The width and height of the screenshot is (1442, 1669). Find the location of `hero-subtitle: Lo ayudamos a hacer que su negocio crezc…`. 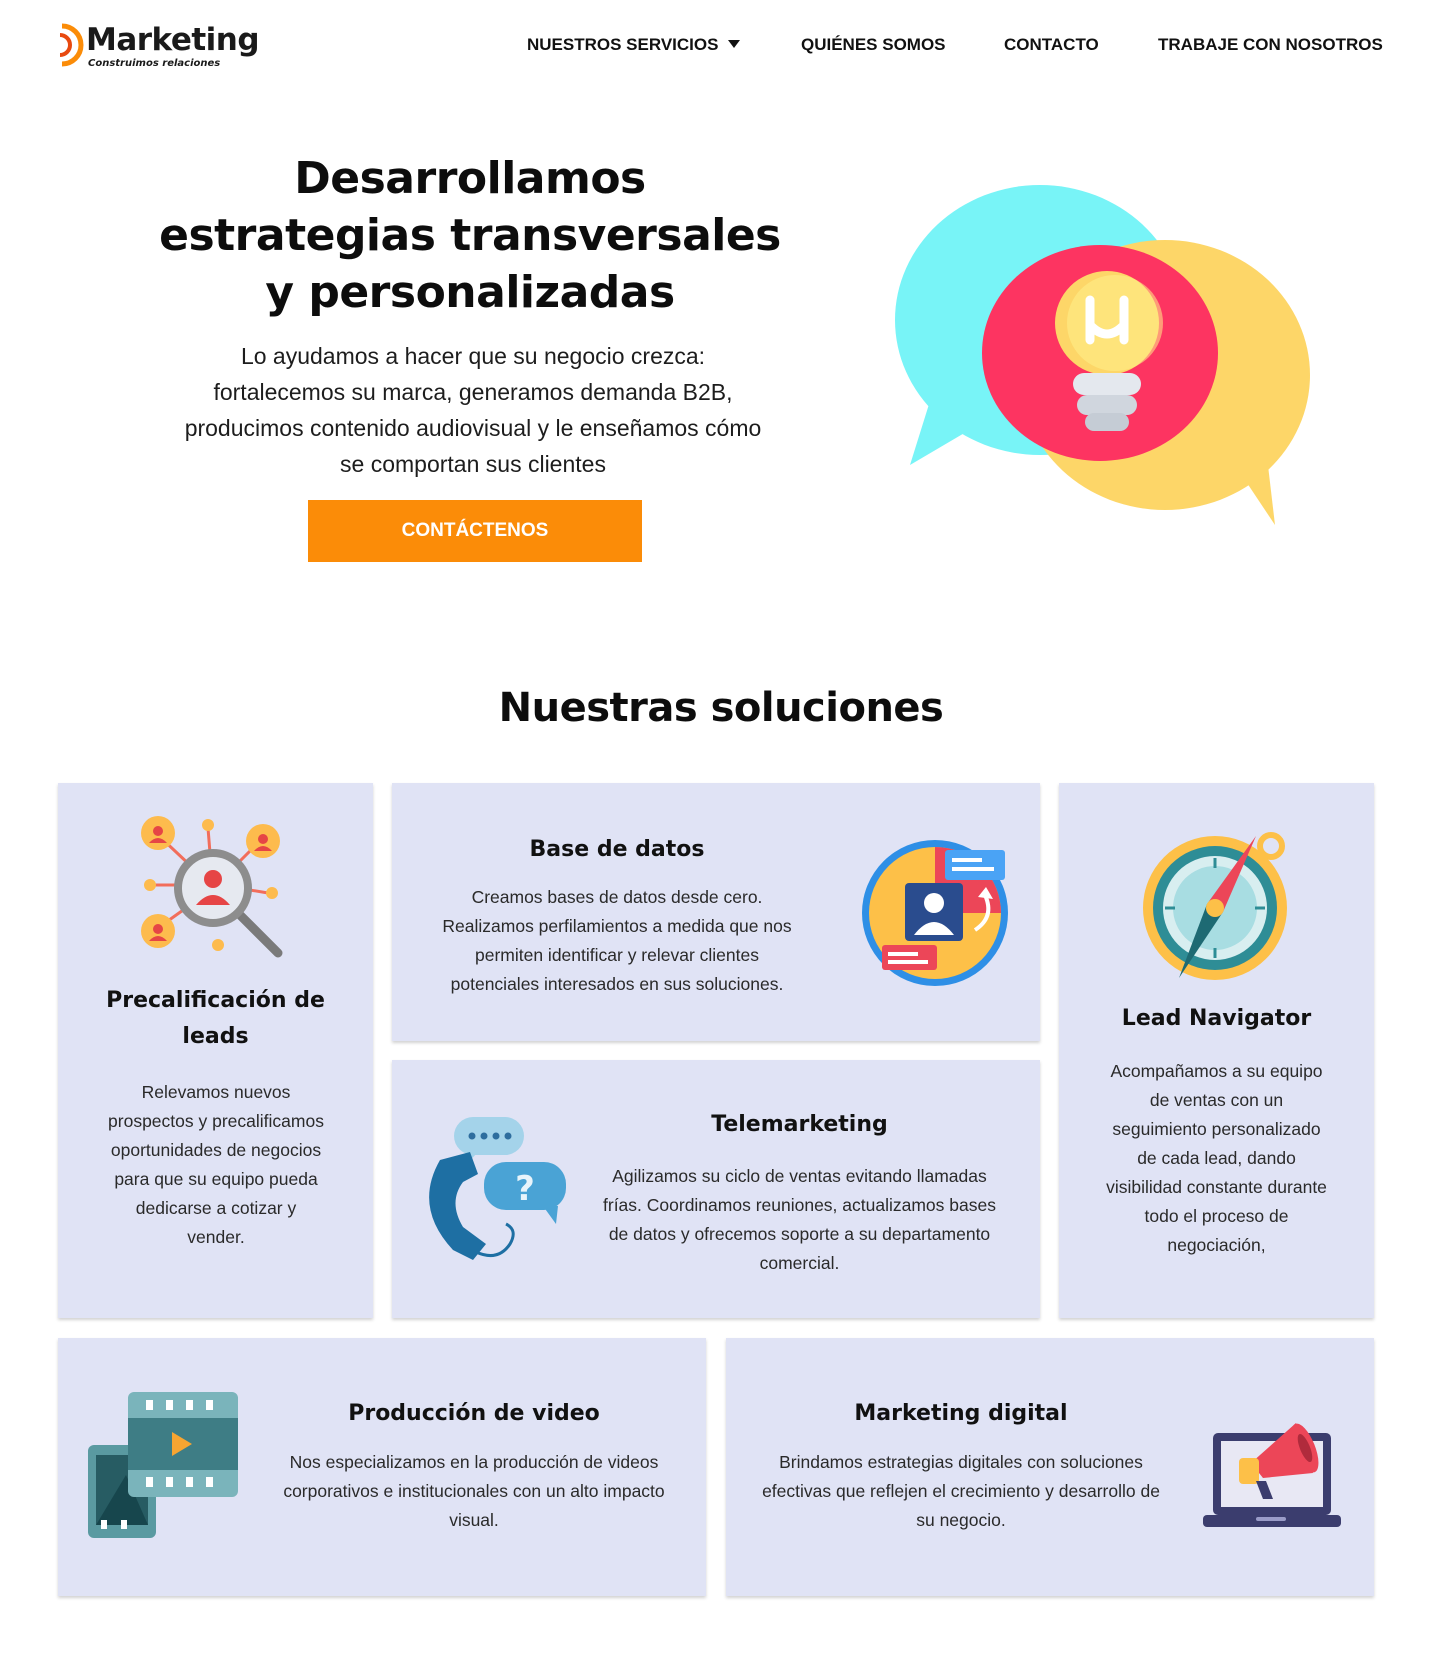

hero-subtitle: Lo ayudamos a hacer que su negocio crezc… is located at coordinates (473, 410).